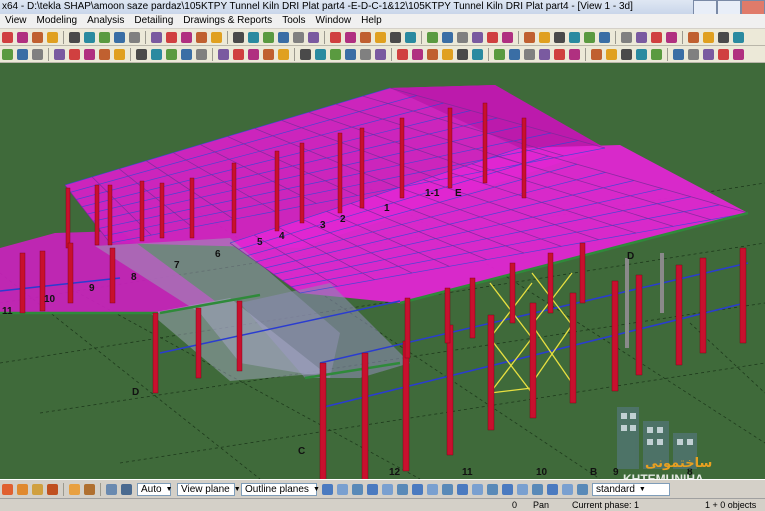 This screenshot has width=765, height=511. I want to click on select-icon, so click(74, 489).